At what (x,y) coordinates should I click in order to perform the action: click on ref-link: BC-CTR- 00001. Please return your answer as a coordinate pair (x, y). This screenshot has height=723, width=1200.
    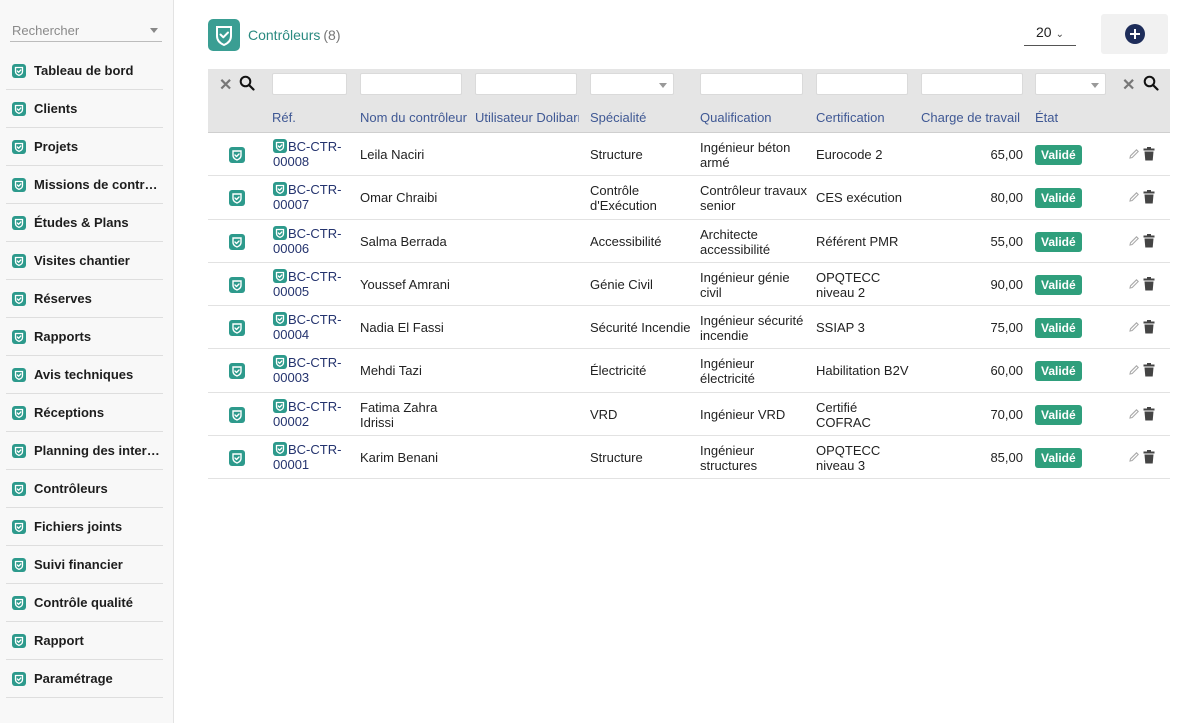
    Looking at the image, I should click on (313, 457).